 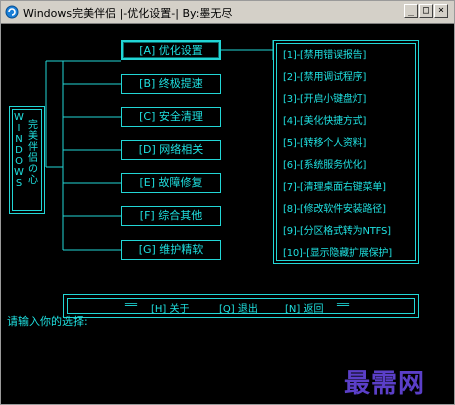 What do you see at coordinates (170, 307) in the screenshot?
I see `about-button: [H] 关于` at bounding box center [170, 307].